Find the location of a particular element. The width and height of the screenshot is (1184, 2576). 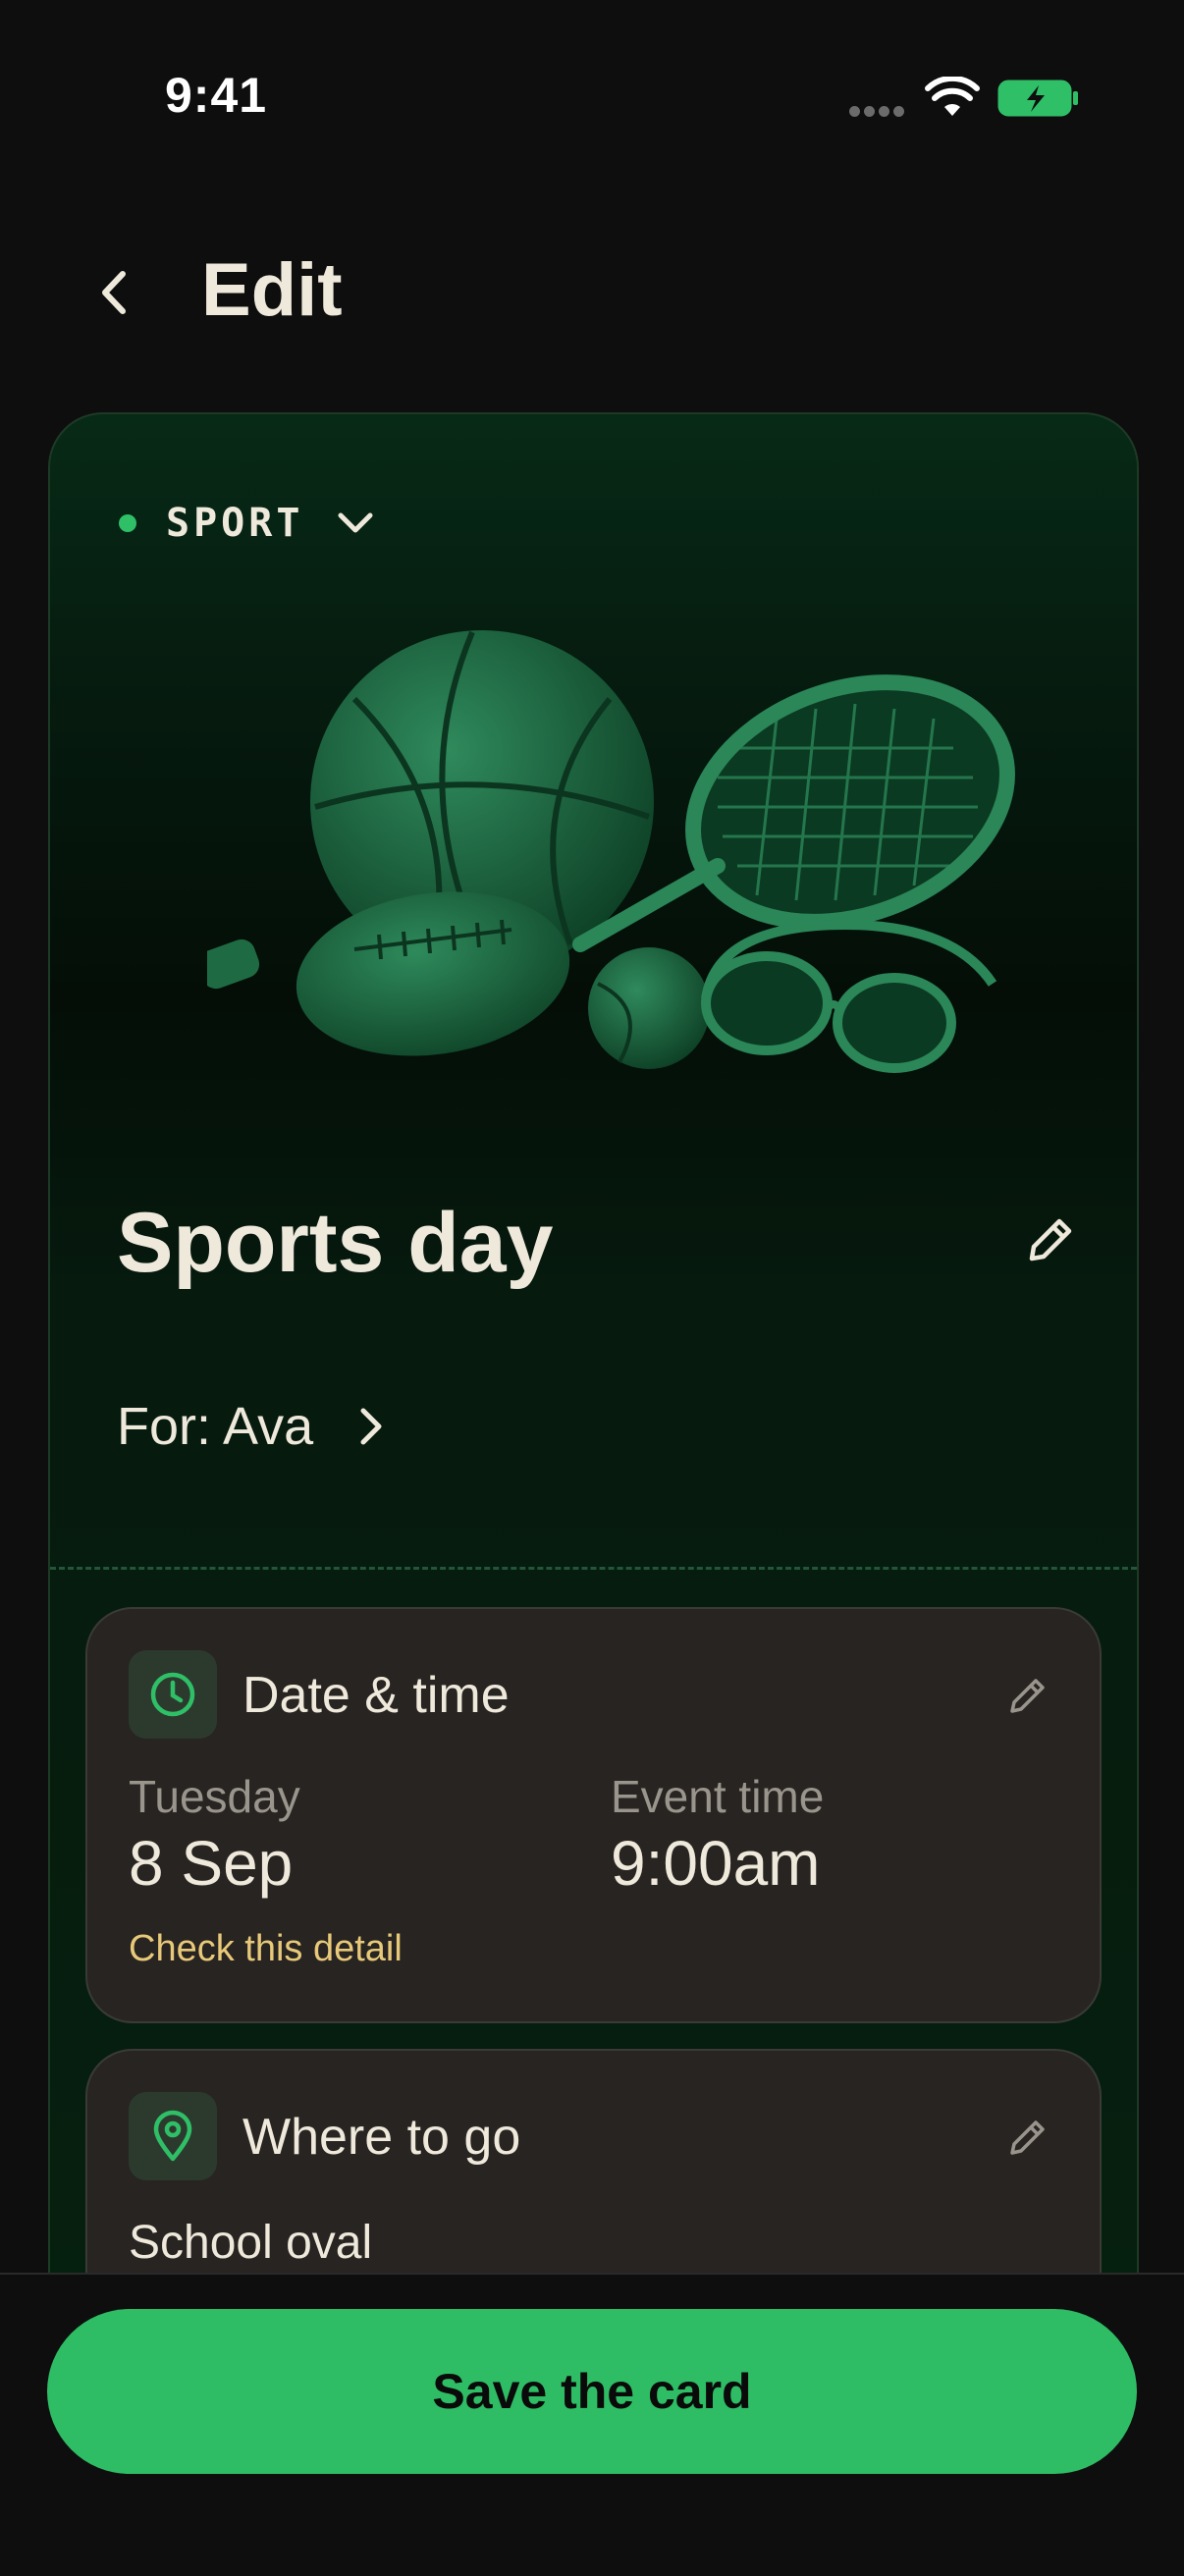

clock-icon is located at coordinates (172, 1694).